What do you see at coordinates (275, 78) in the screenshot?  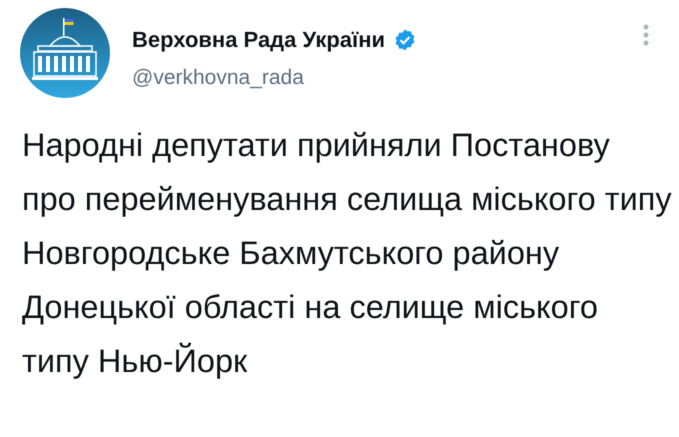 I see `account-handle: @verkhovna_rada` at bounding box center [275, 78].